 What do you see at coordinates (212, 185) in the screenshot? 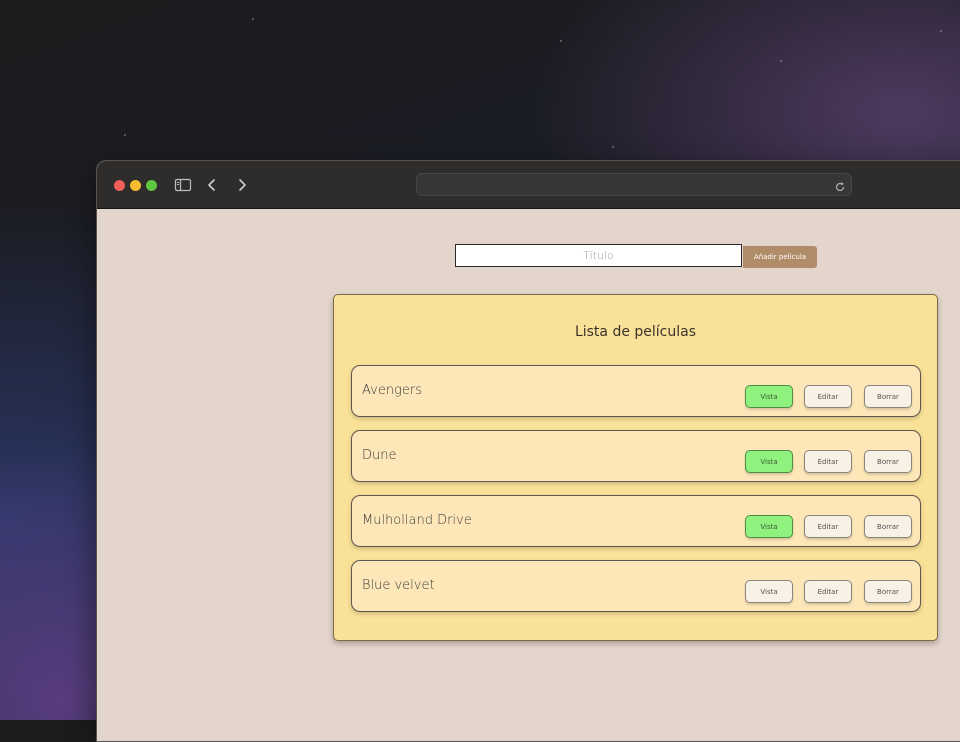
I see `chevron-left-icon` at bounding box center [212, 185].